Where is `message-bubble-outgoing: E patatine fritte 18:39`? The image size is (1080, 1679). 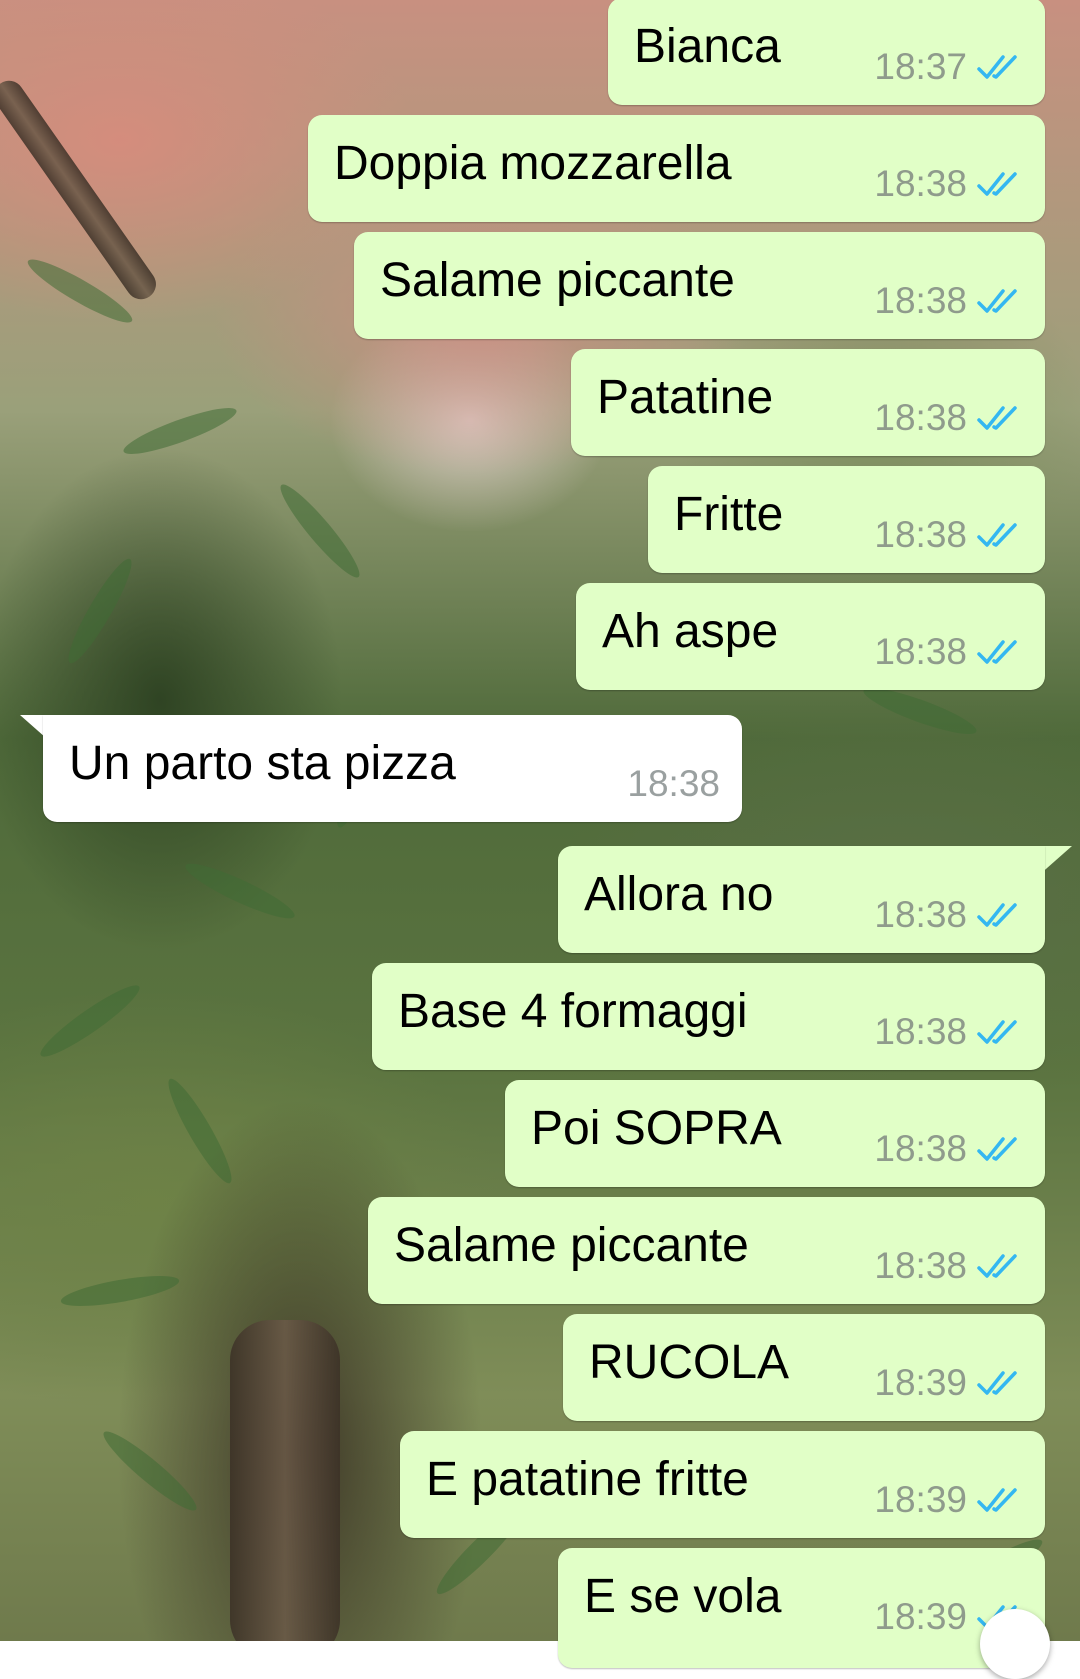 message-bubble-outgoing: E patatine fritte 18:39 is located at coordinates (722, 1484).